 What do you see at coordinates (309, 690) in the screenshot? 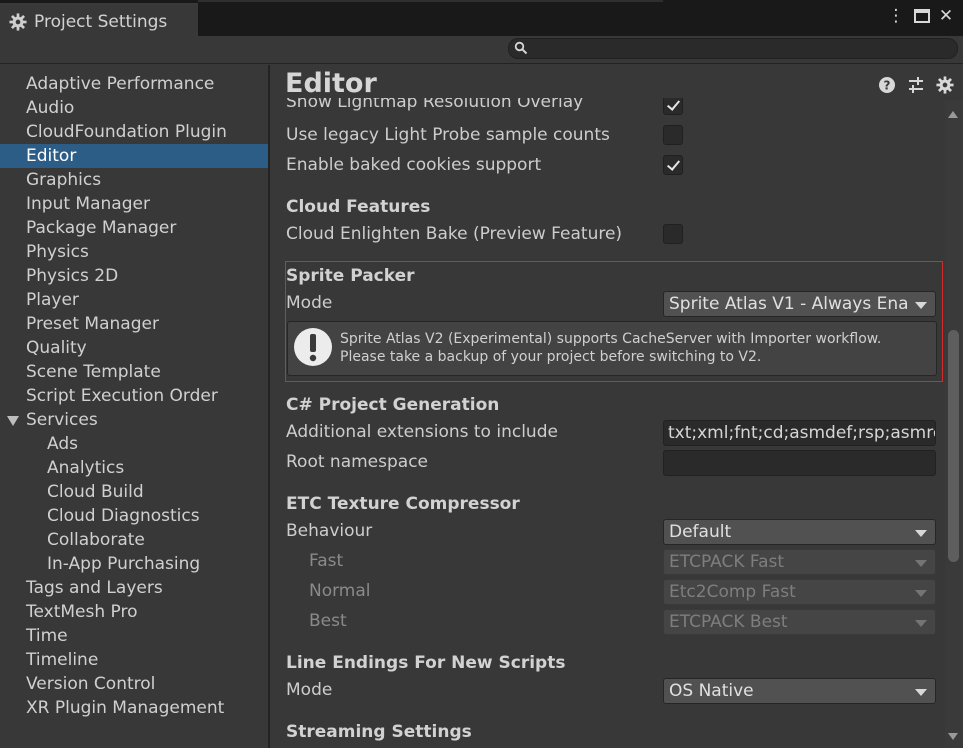
I see `line-endings-mode-label: Mode` at bounding box center [309, 690].